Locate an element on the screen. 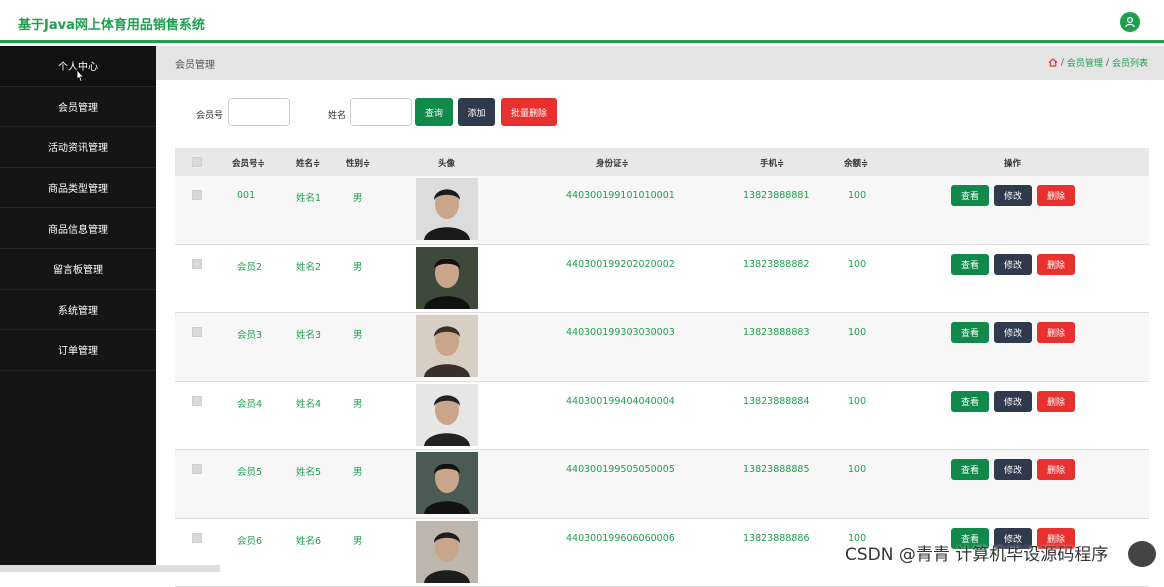 This screenshot has width=1164, height=587. column-header-name: 姓名≑ is located at coordinates (308, 163).